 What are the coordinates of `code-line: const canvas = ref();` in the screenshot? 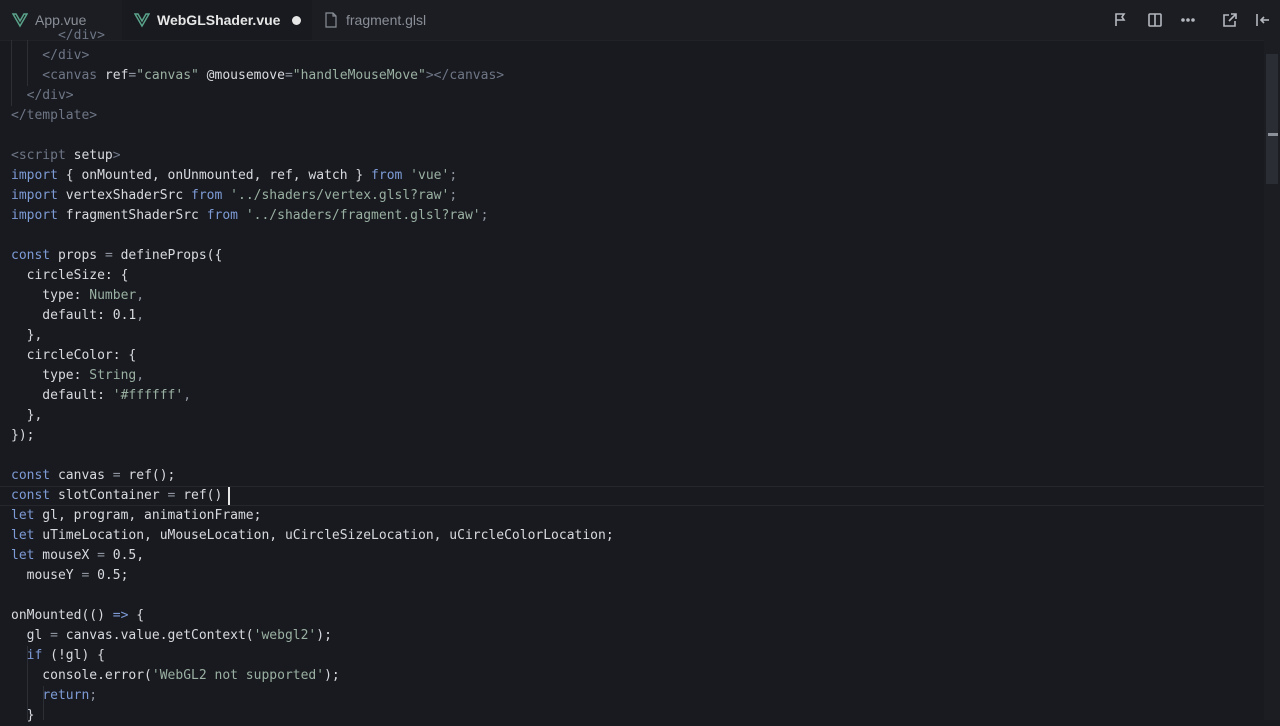 It's located at (312, 476).